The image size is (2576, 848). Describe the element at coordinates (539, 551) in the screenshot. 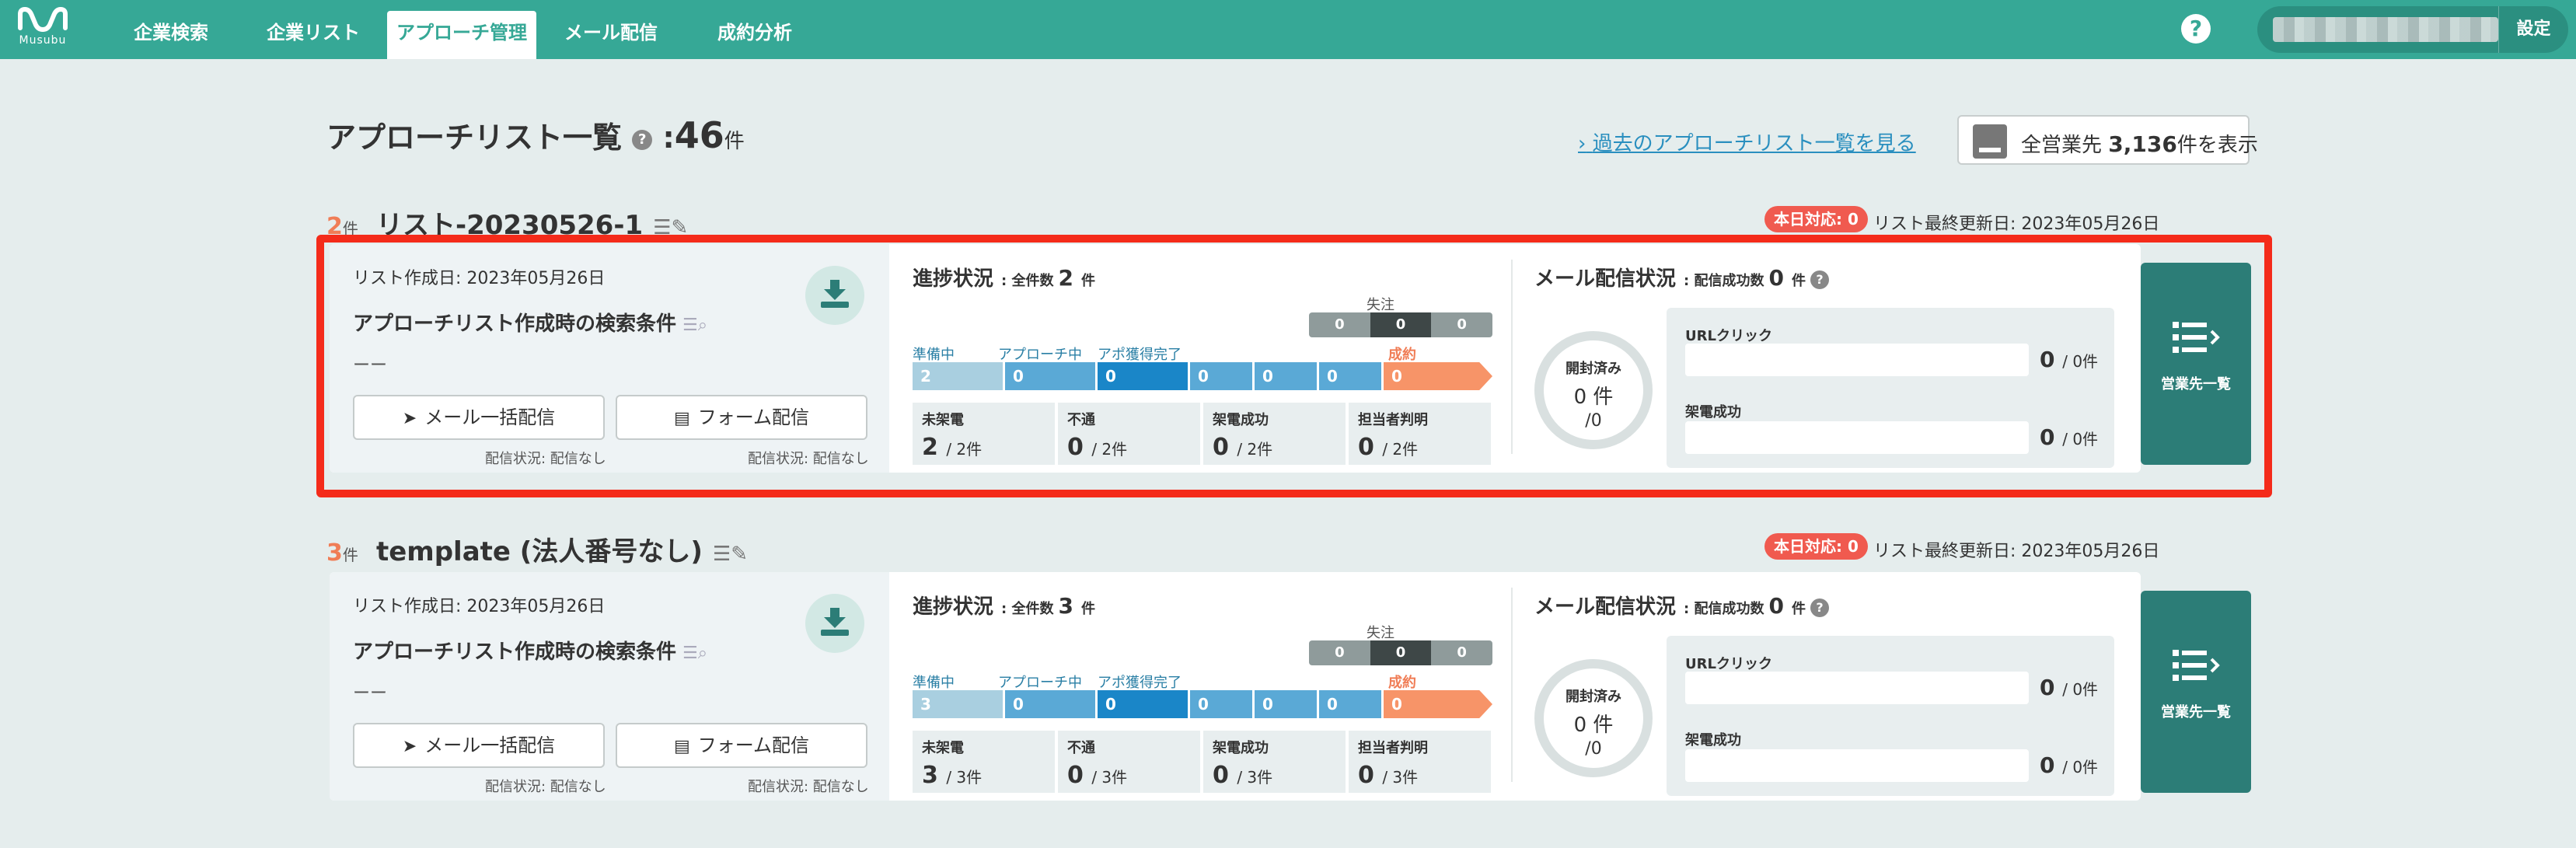

I see `list-name: template (法人番号なし)` at that location.